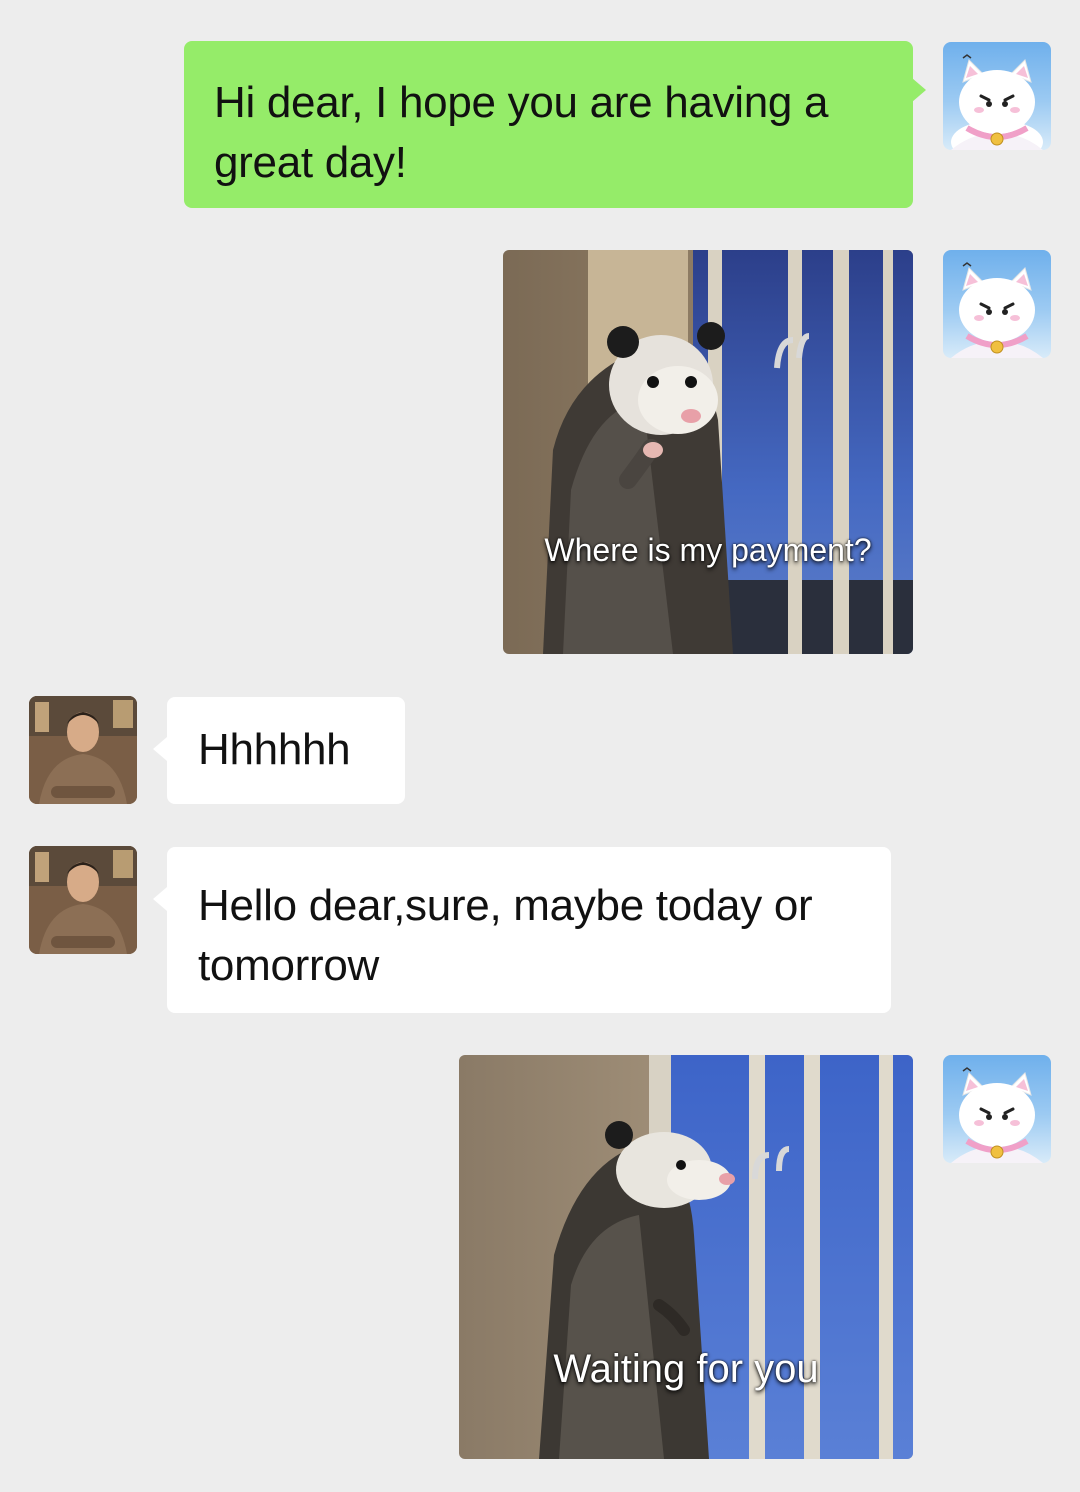  I want to click on received-message-bubble: Hhhhhh, so click(286, 750).